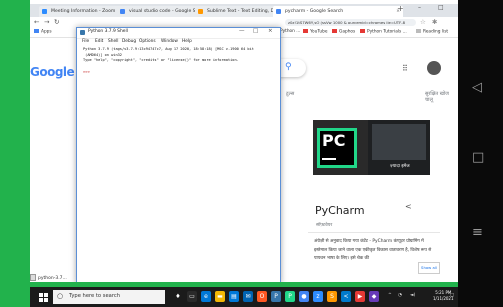 The height and width of the screenshot is (307, 503). What do you see at coordinates (477, 87) in the screenshot?
I see `back-nav-icon: ◁` at bounding box center [477, 87].